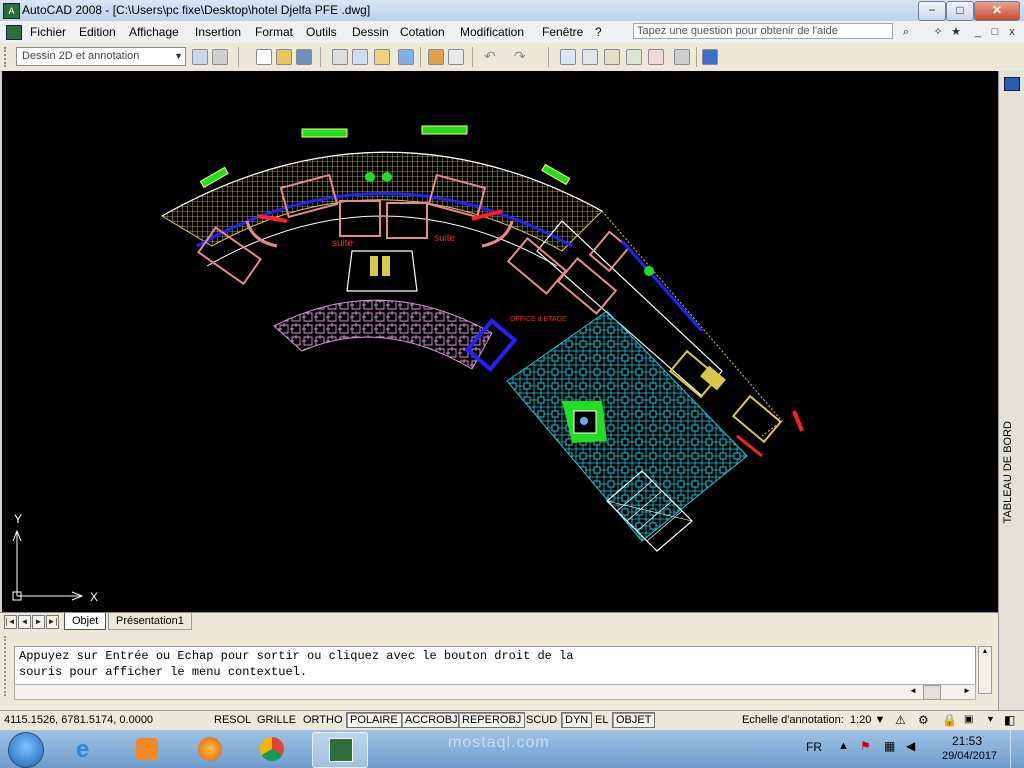  Describe the element at coordinates (577, 720) in the screenshot. I see `dyn-toggle: DYN` at that location.